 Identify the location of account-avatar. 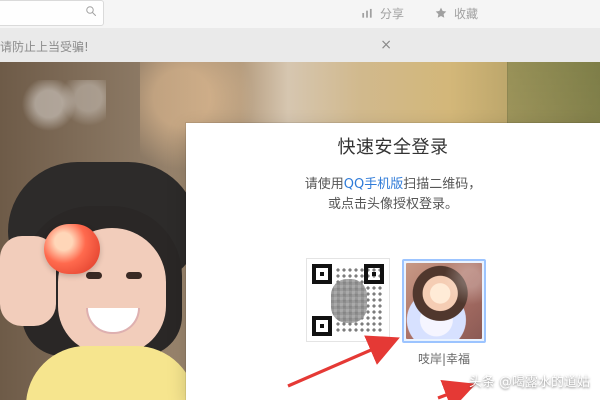
(444, 301).